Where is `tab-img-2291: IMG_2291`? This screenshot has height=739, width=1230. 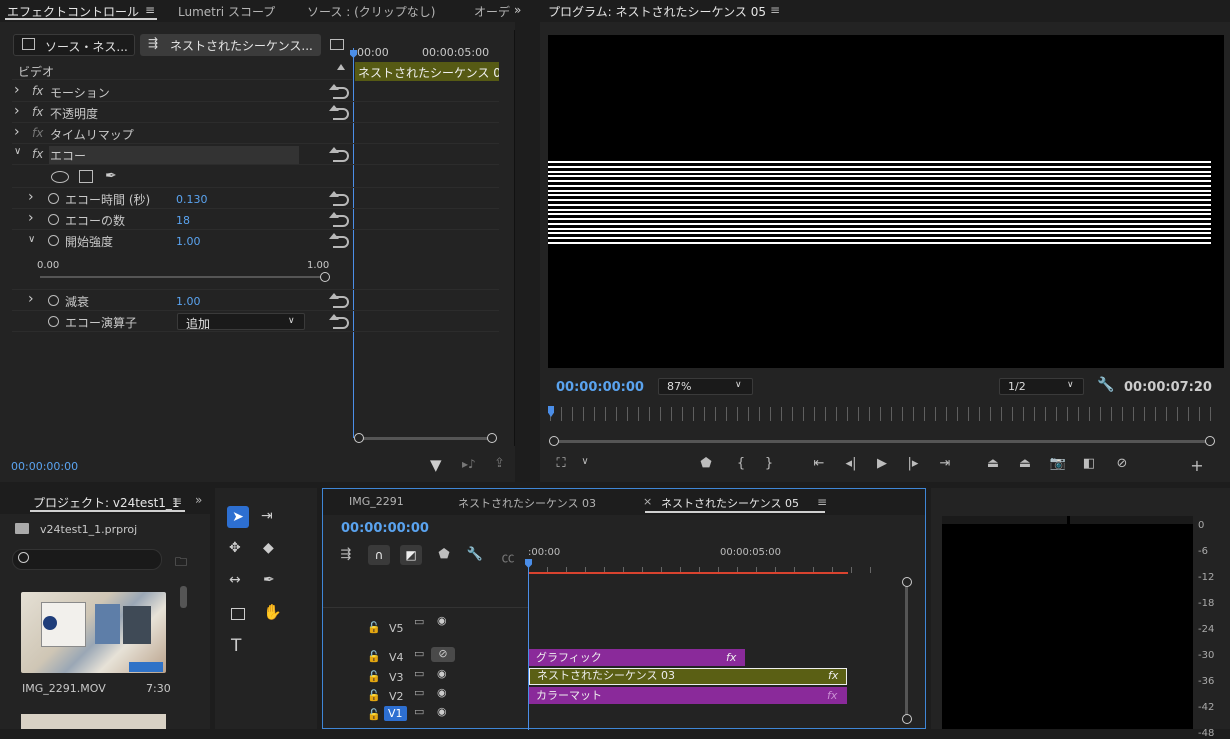
tab-img-2291: IMG_2291 is located at coordinates (376, 501).